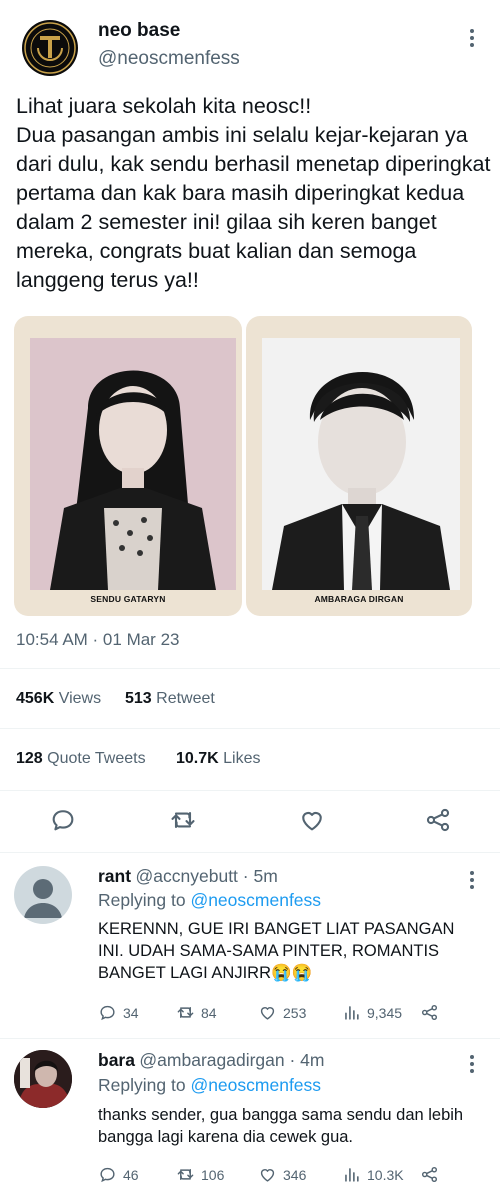 The width and height of the screenshot is (500, 1200). I want to click on views-label: Views, so click(80, 698).